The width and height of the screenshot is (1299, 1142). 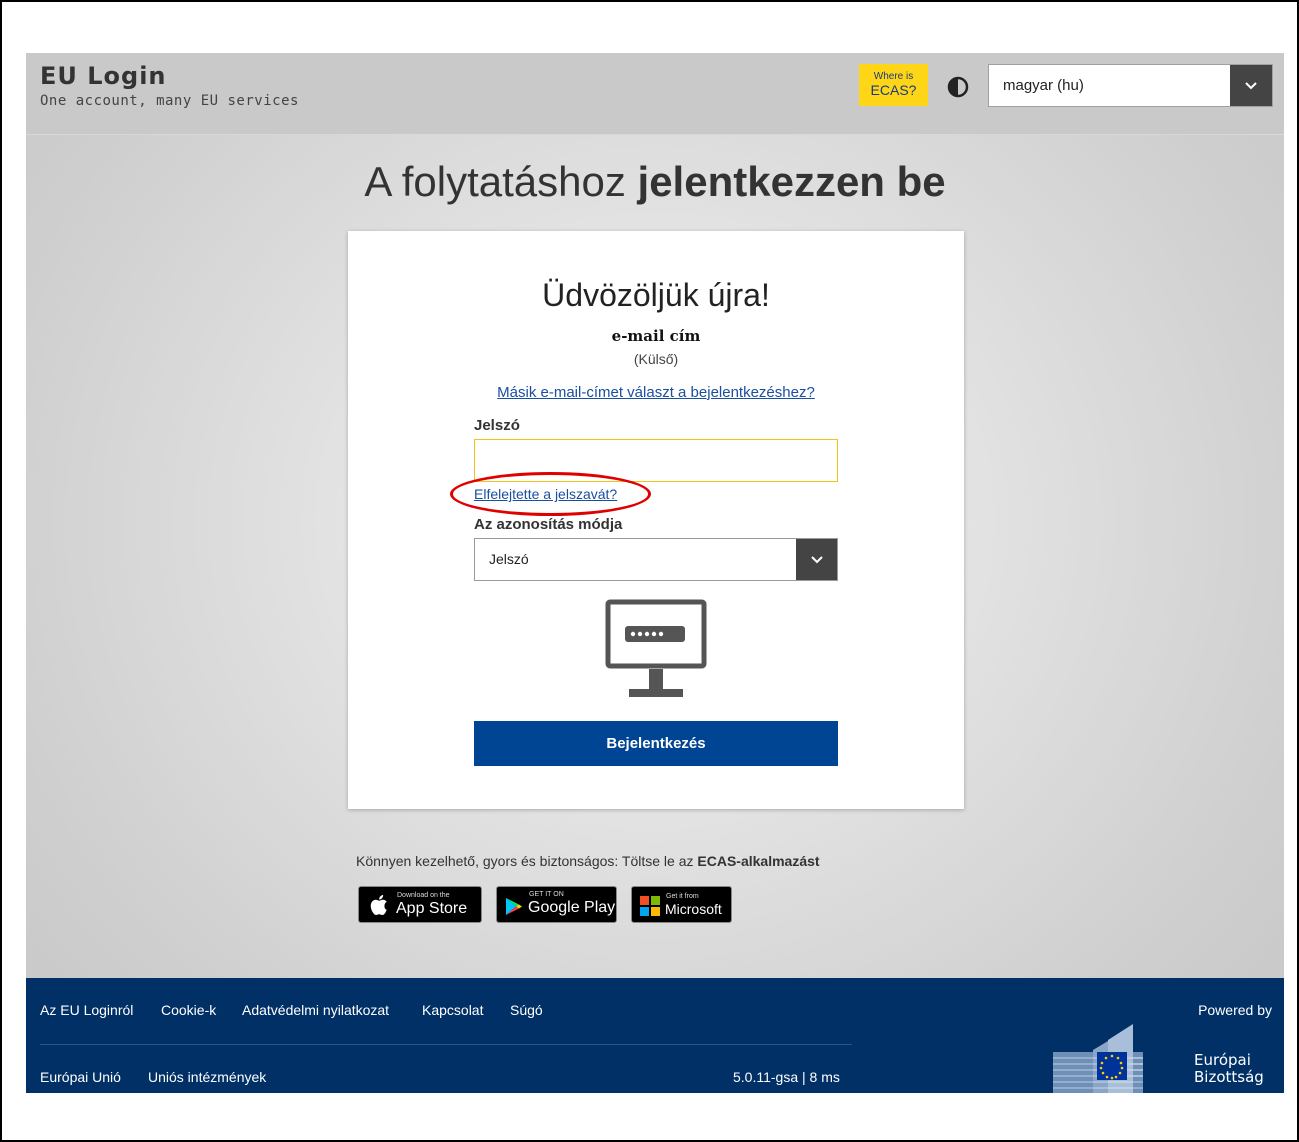 What do you see at coordinates (693, 909) in the screenshot?
I see `microsoft-name: Microsoft` at bounding box center [693, 909].